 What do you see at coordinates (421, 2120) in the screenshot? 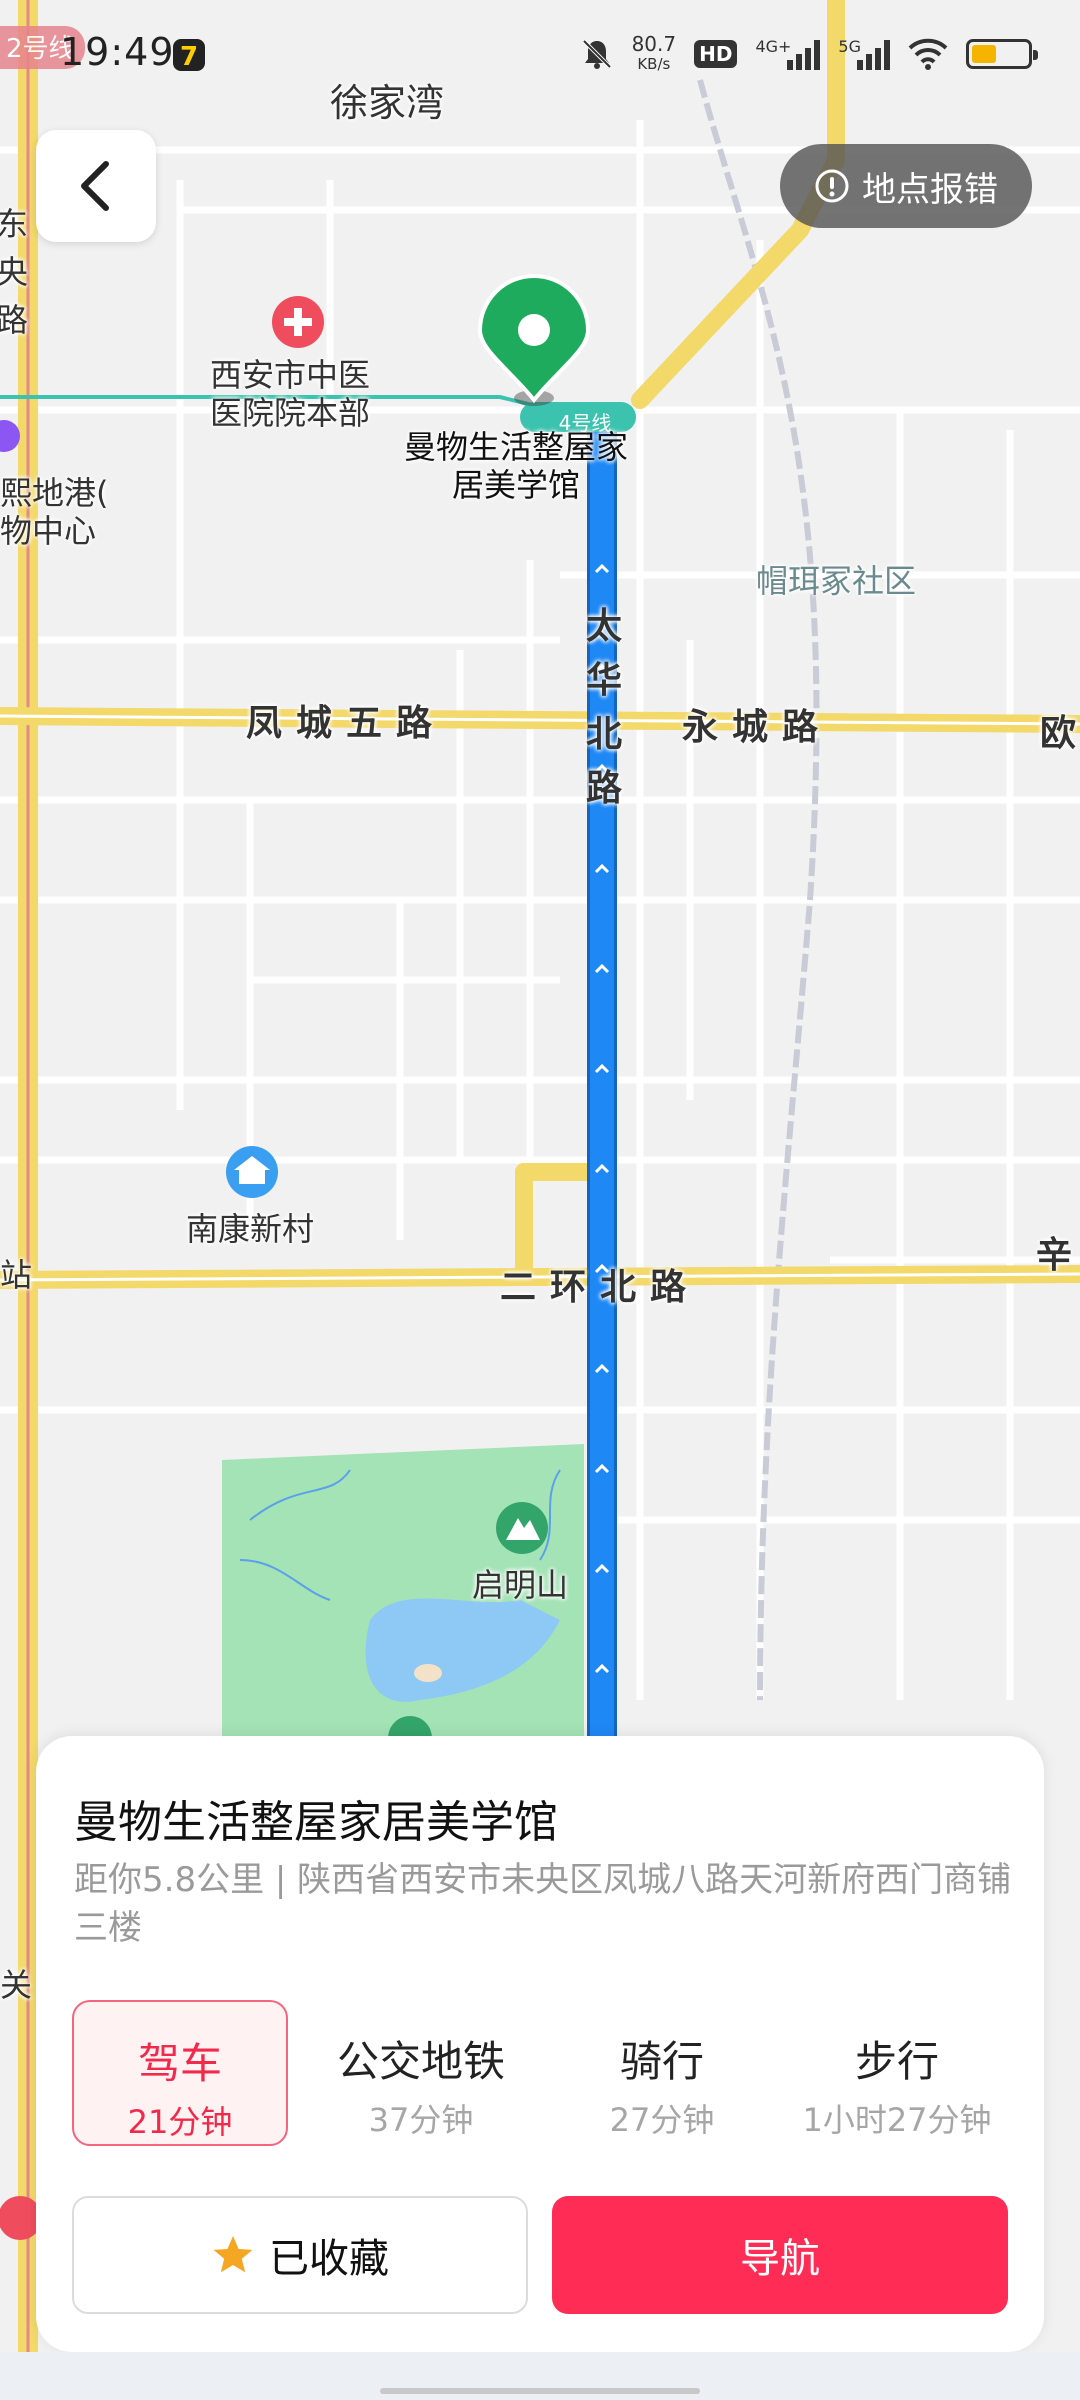
I see `mode-transit-time: 37分钟` at bounding box center [421, 2120].